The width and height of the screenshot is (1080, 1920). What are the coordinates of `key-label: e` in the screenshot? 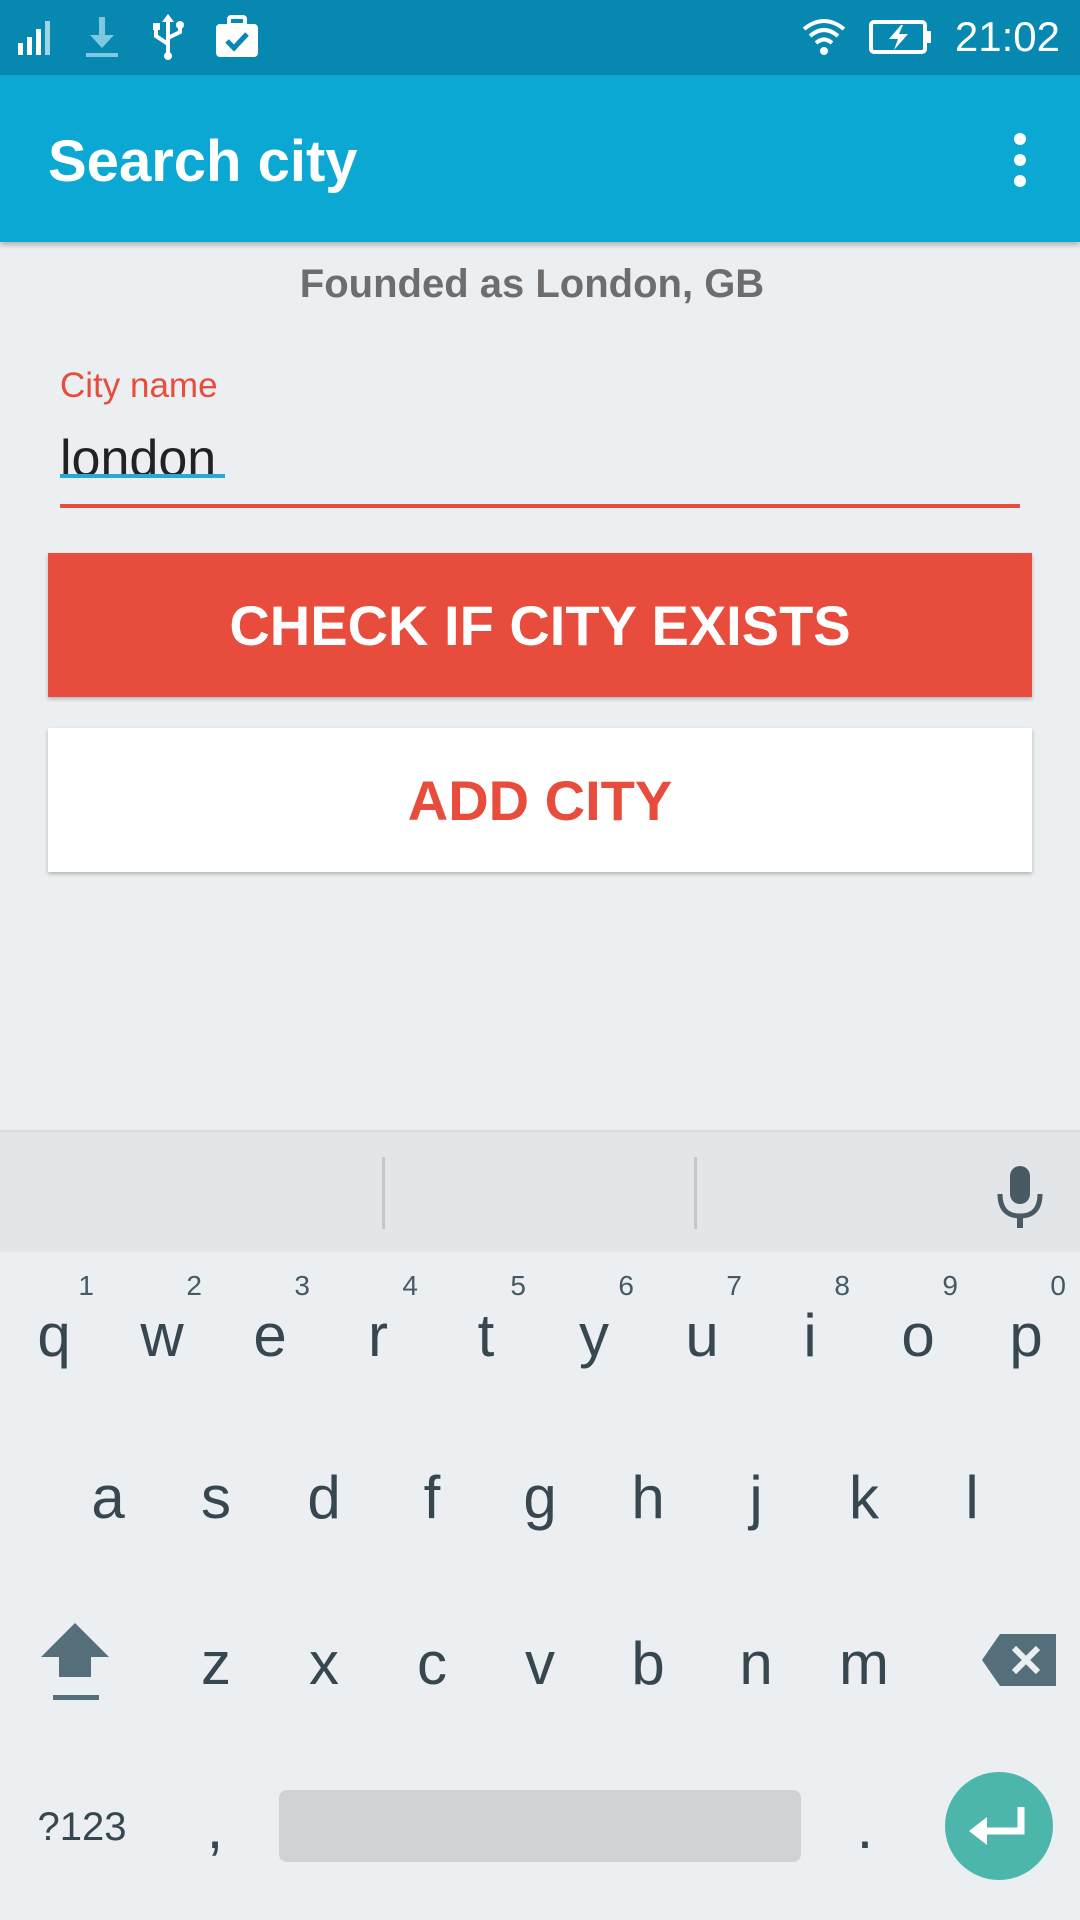 It's located at (270, 1335).